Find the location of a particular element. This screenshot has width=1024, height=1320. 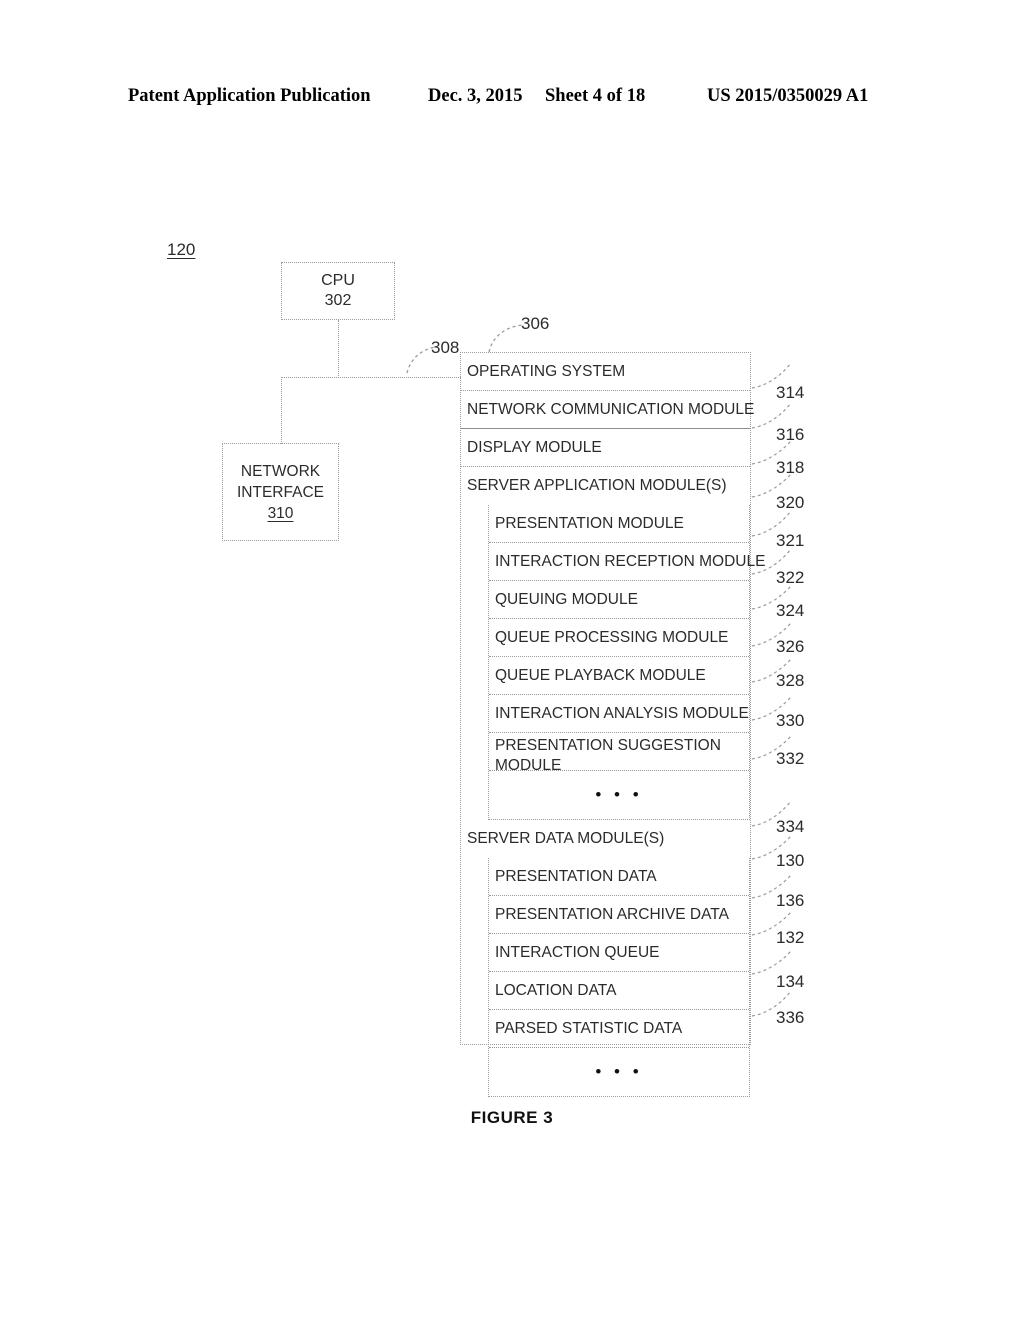

callout-306-memory: 306 is located at coordinates (535, 323).